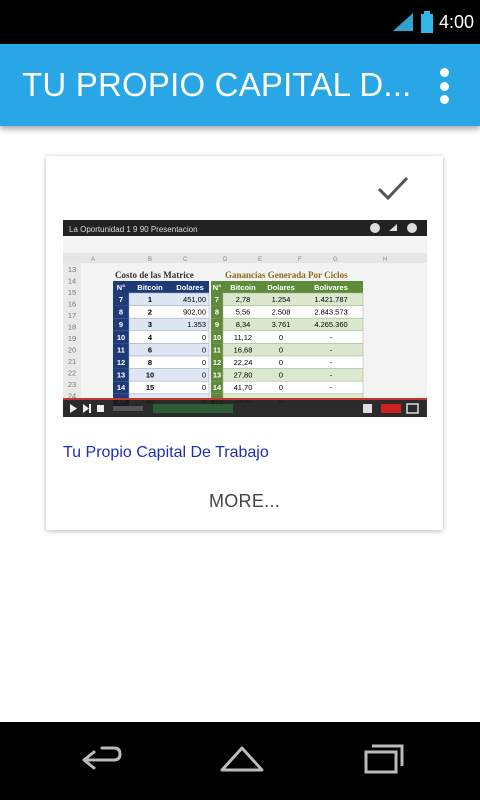  I want to click on right-table-column-header: Bitcoin, so click(243, 287).